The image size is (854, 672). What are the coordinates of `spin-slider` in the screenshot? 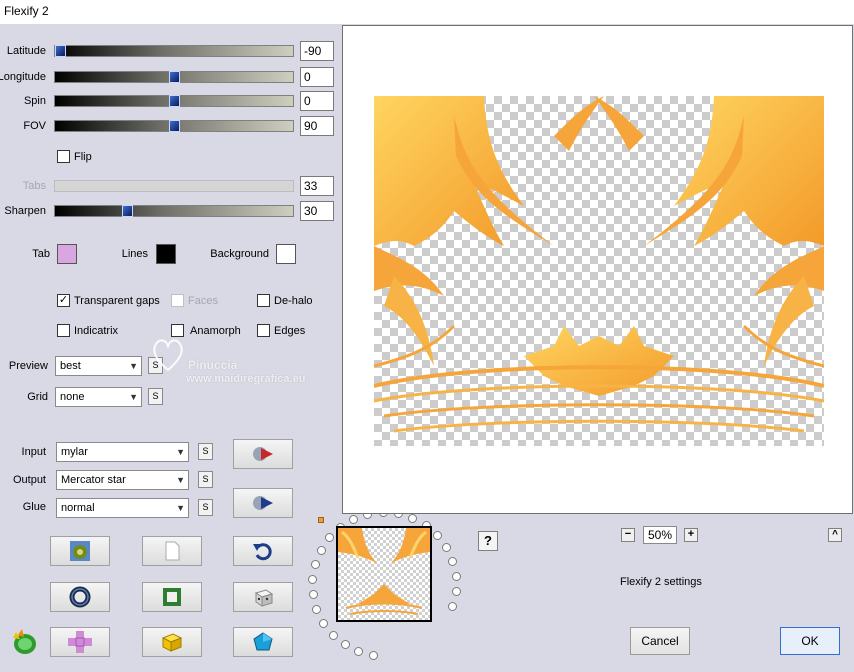 It's located at (174, 101).